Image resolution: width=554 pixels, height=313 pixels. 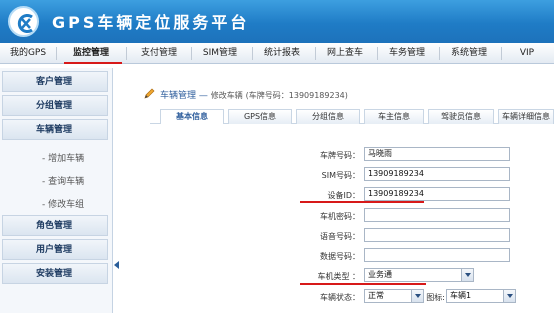 I want to click on sidebar-item-roles: 角色管理, so click(x=55, y=225).